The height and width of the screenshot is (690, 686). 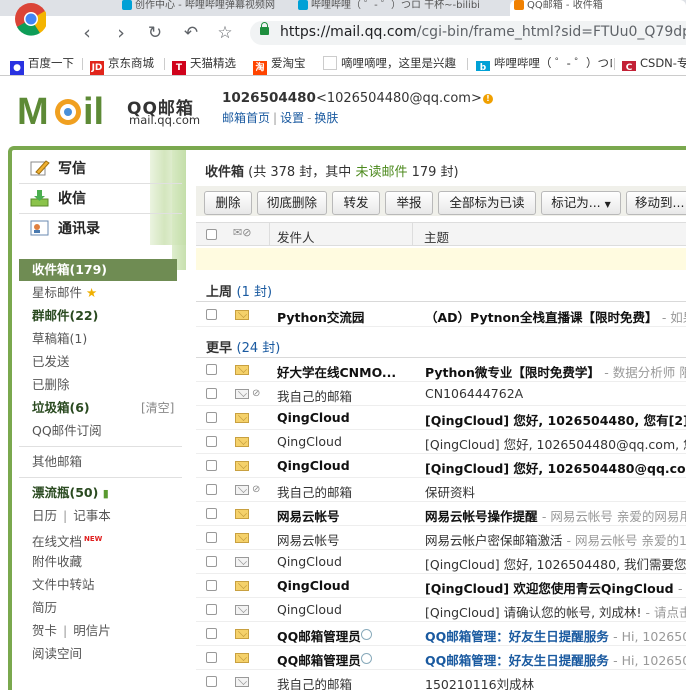 I want to click on row-subject: QQ邮箱管理：好友生日提醒服务 - Hi, 102650, so click(x=555, y=635).